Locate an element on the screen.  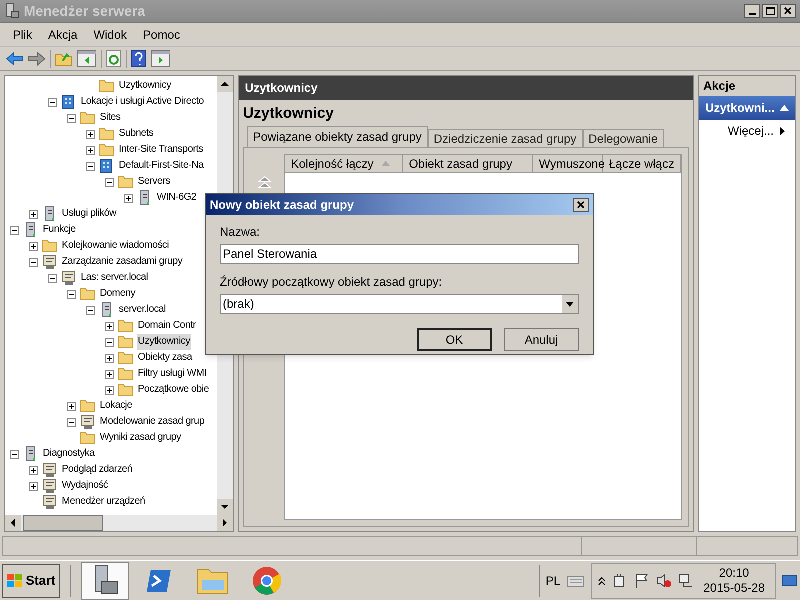
pane-header: Uzytkownicy is located at coordinates (466, 88).